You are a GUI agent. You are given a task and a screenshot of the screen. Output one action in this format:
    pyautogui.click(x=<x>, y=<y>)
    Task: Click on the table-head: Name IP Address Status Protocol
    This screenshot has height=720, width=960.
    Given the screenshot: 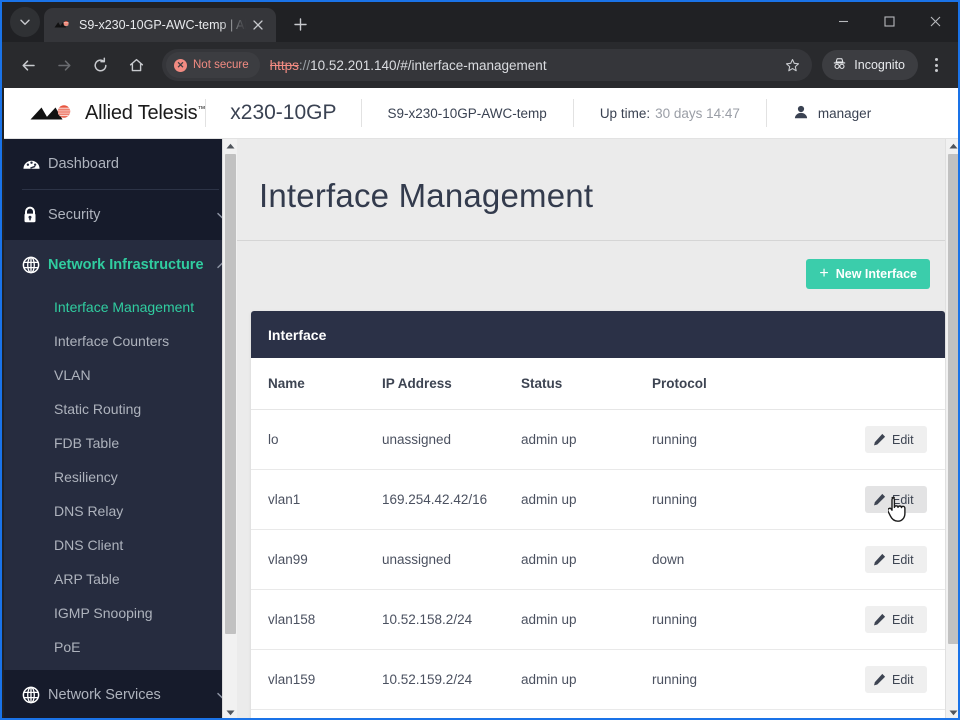 What is the action you would take?
    pyautogui.click(x=598, y=384)
    